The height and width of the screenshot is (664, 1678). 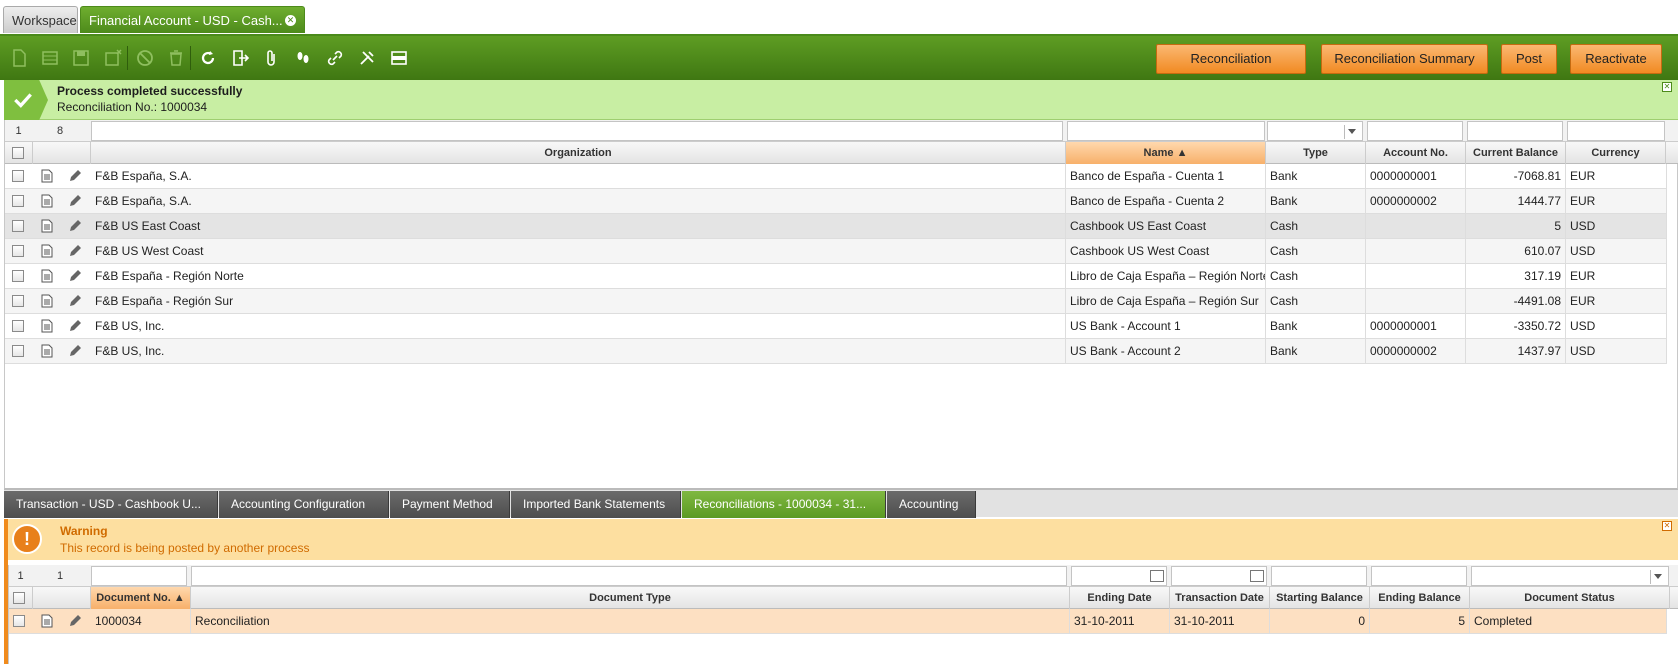 I want to click on col-starting-balance: Starting Balance, so click(x=1320, y=598).